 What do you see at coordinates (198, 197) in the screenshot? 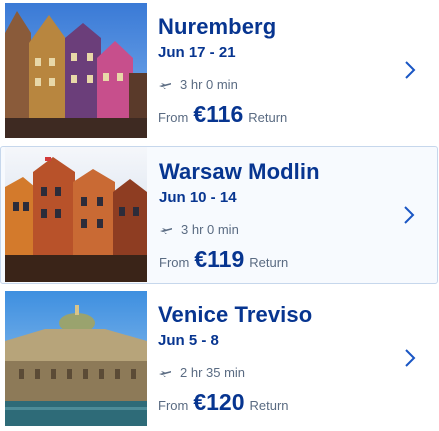
I see `travel-dates: Jun 10 - 14` at bounding box center [198, 197].